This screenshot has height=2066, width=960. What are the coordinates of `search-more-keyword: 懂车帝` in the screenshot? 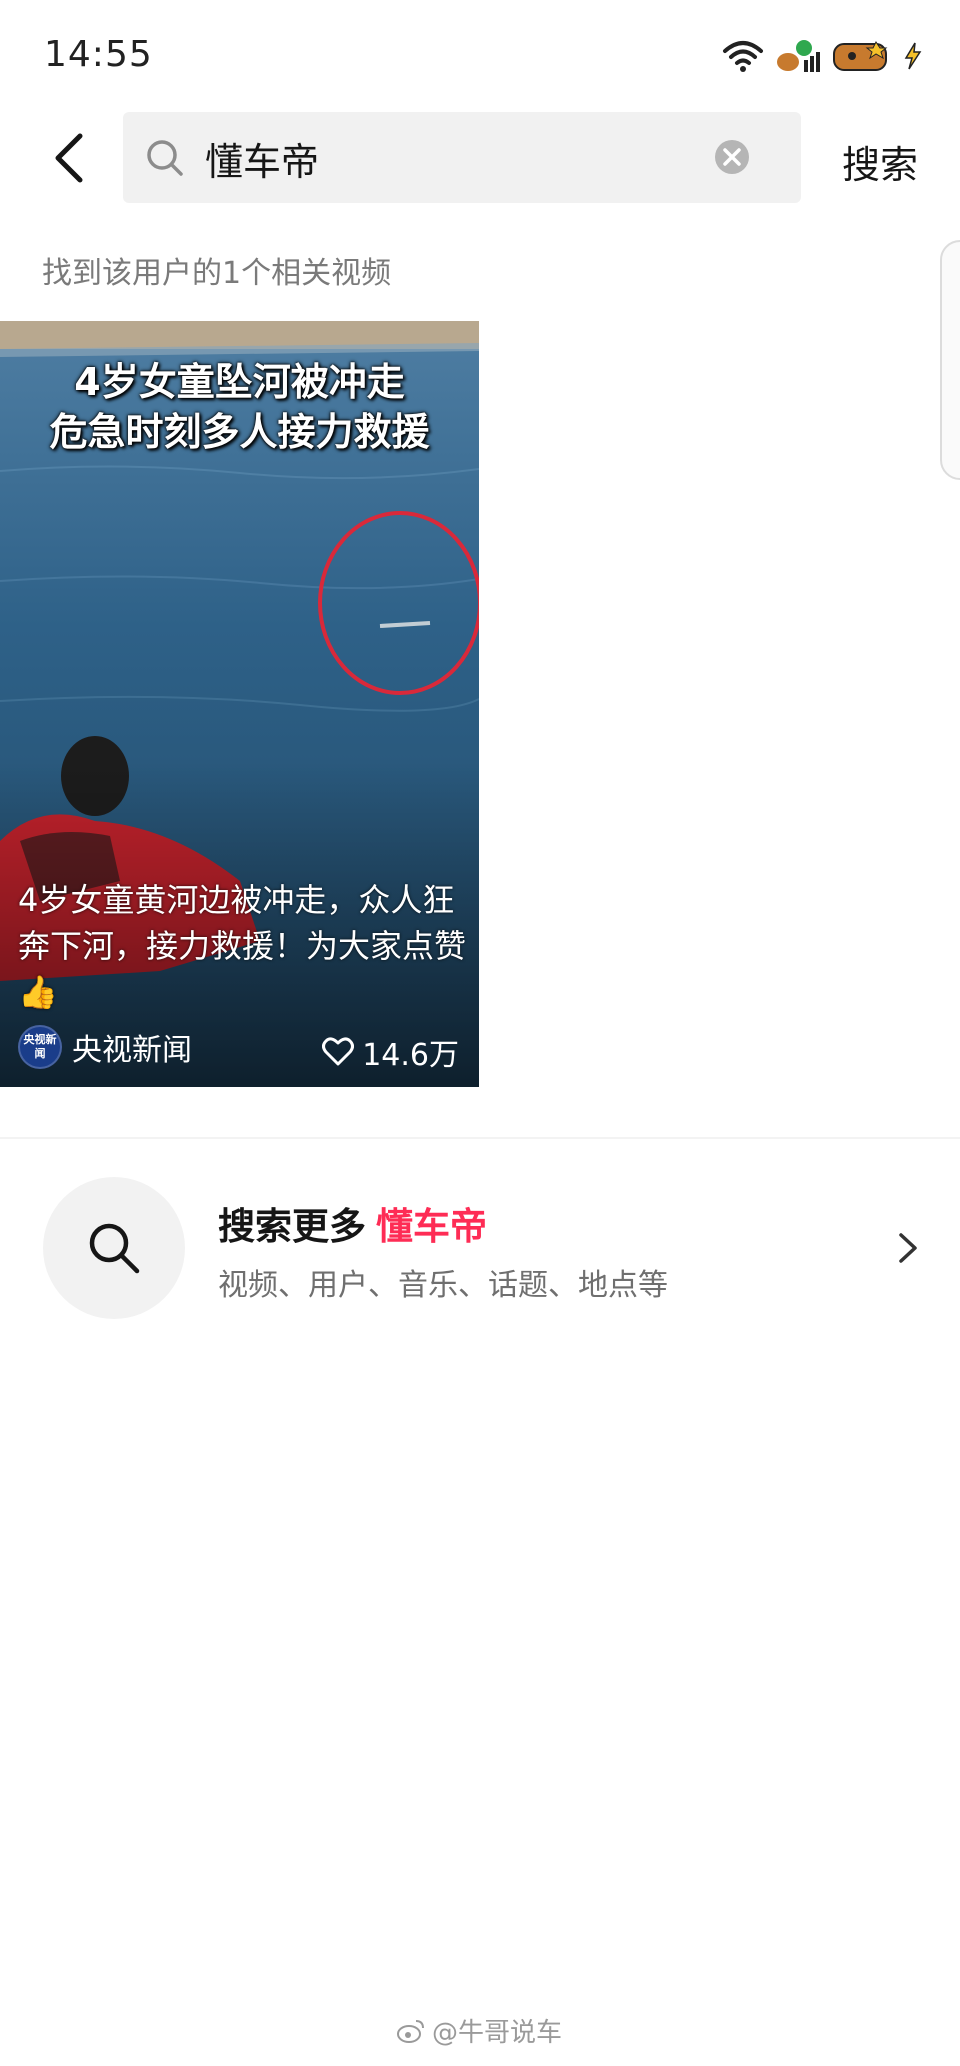 It's located at (431, 1226).